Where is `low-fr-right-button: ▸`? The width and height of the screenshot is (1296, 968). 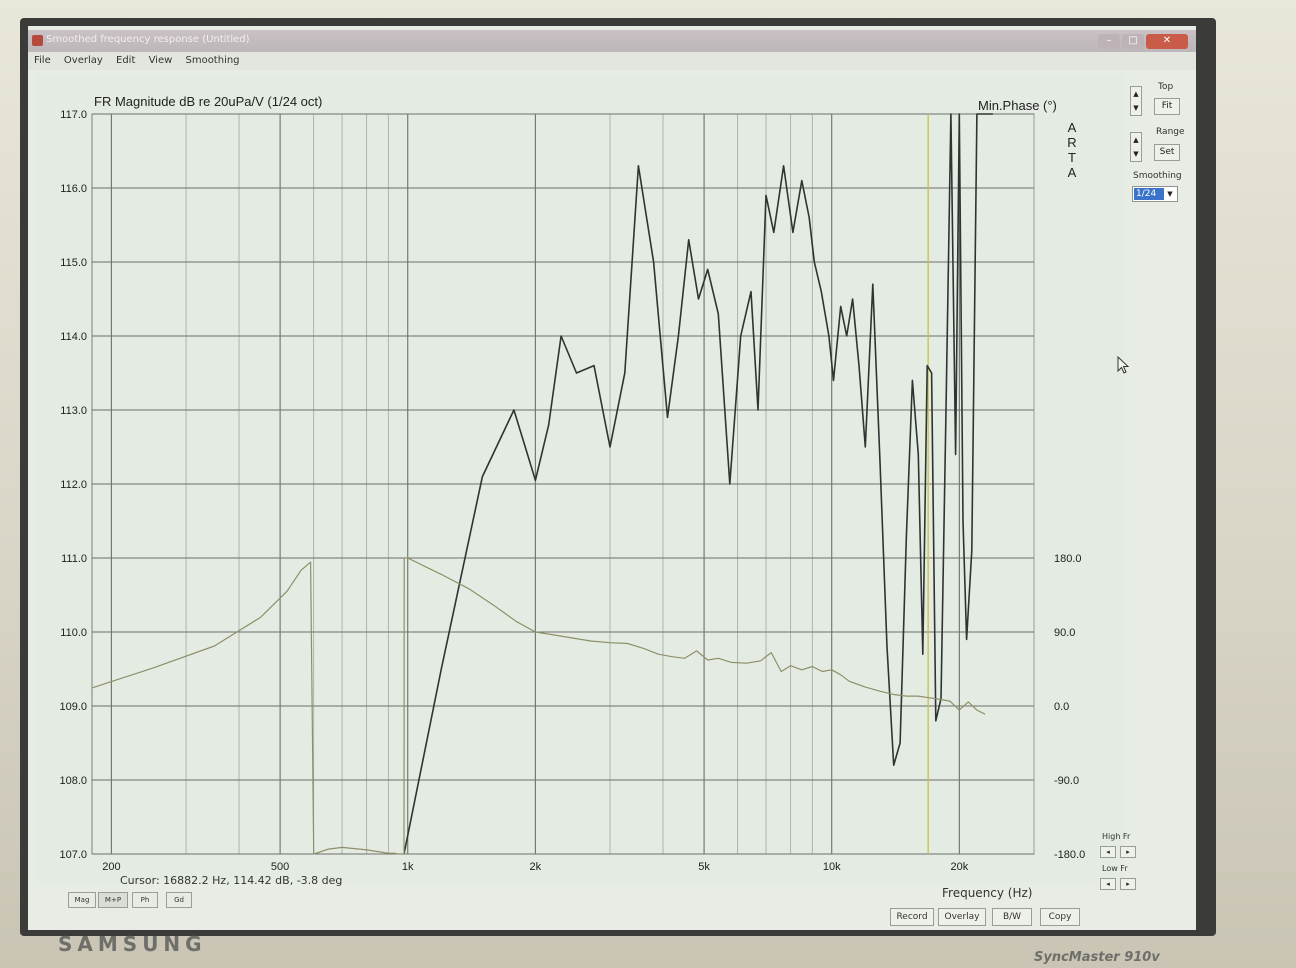 low-fr-right-button: ▸ is located at coordinates (1128, 884).